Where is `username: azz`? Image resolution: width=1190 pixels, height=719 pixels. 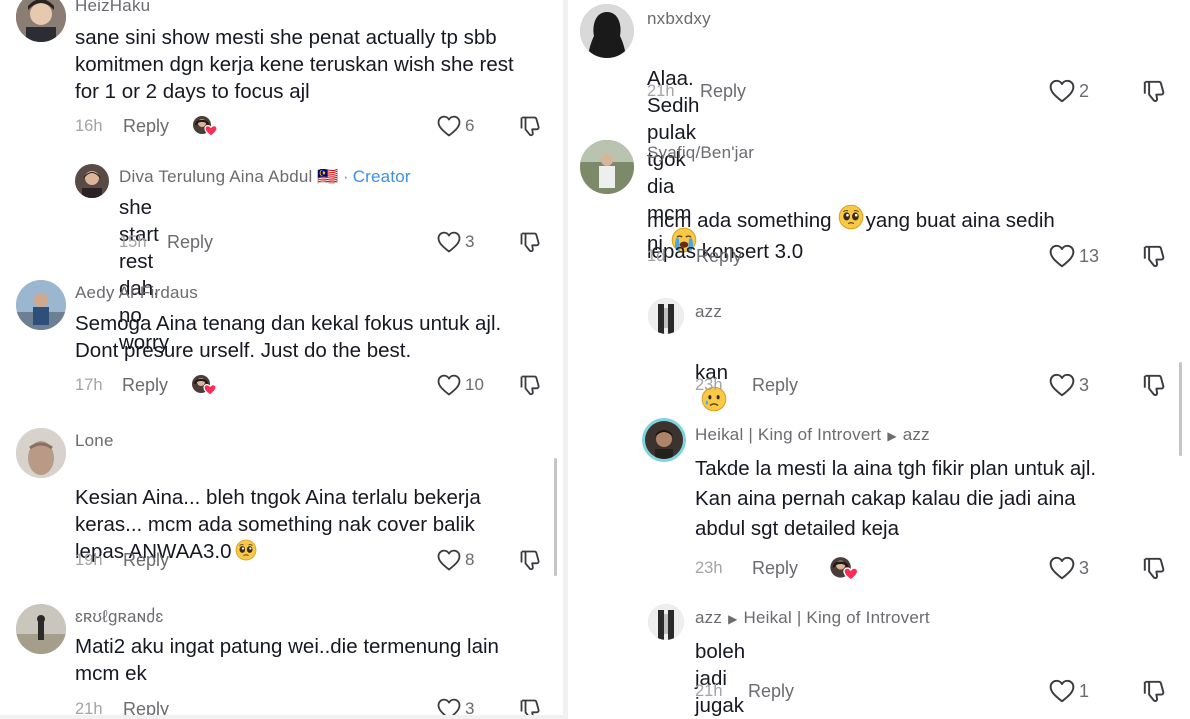 username: azz is located at coordinates (708, 312).